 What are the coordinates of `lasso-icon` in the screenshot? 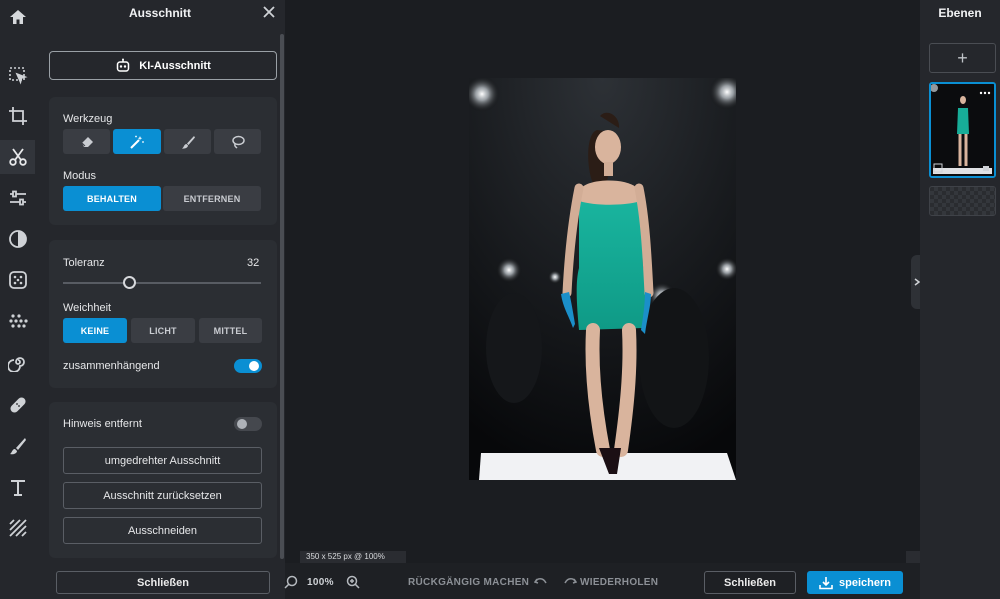 It's located at (238, 142).